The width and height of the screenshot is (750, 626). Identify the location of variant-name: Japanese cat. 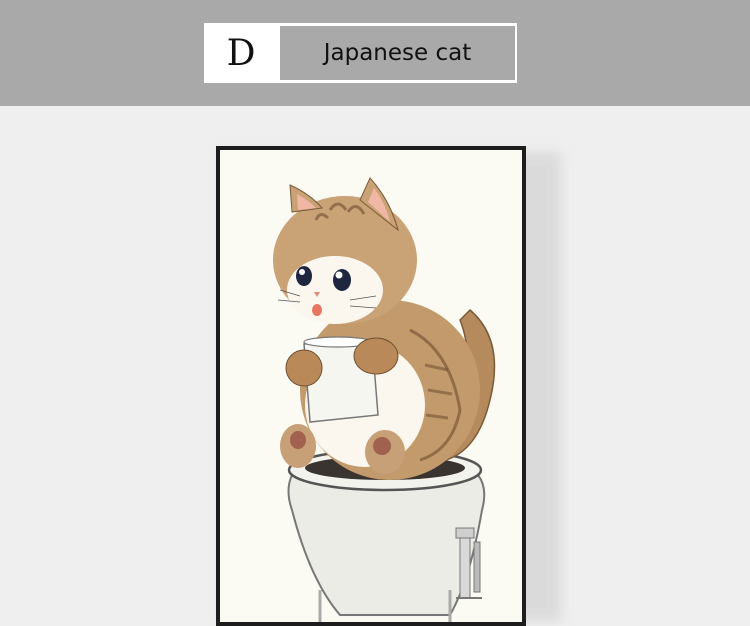
(397, 53).